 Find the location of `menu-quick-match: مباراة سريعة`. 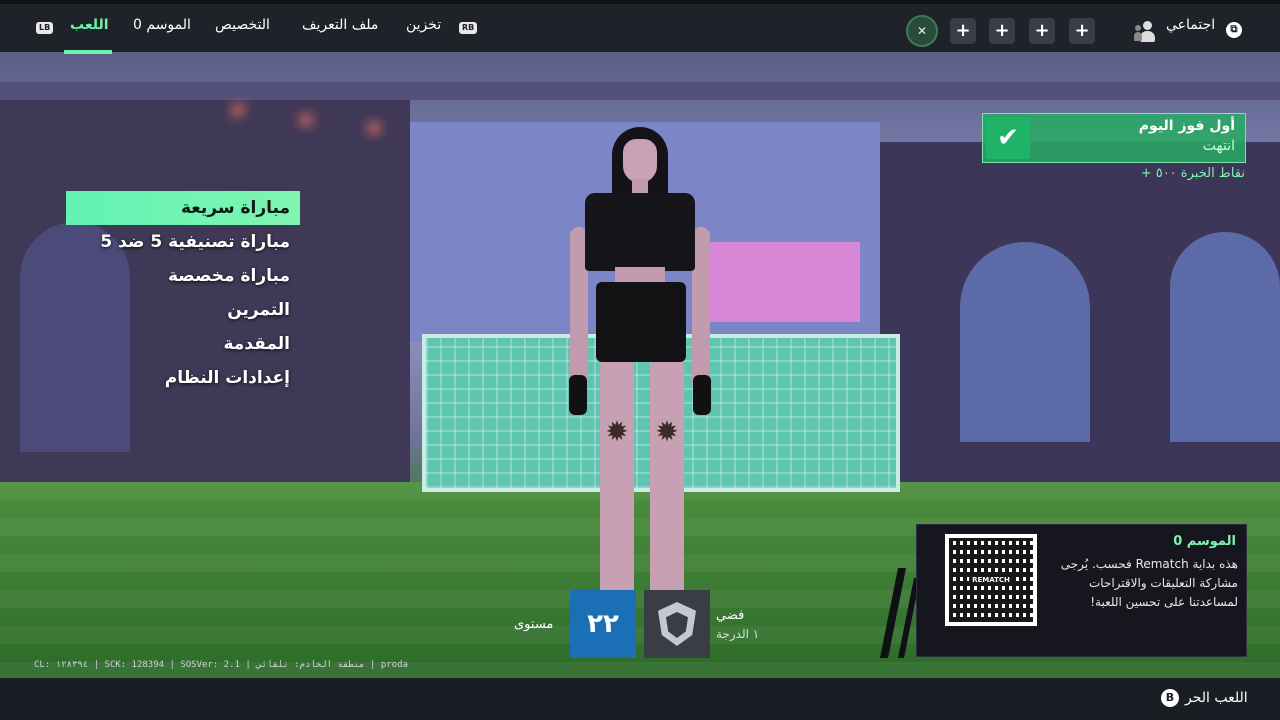

menu-quick-match: مباراة سريعة is located at coordinates (183, 208).